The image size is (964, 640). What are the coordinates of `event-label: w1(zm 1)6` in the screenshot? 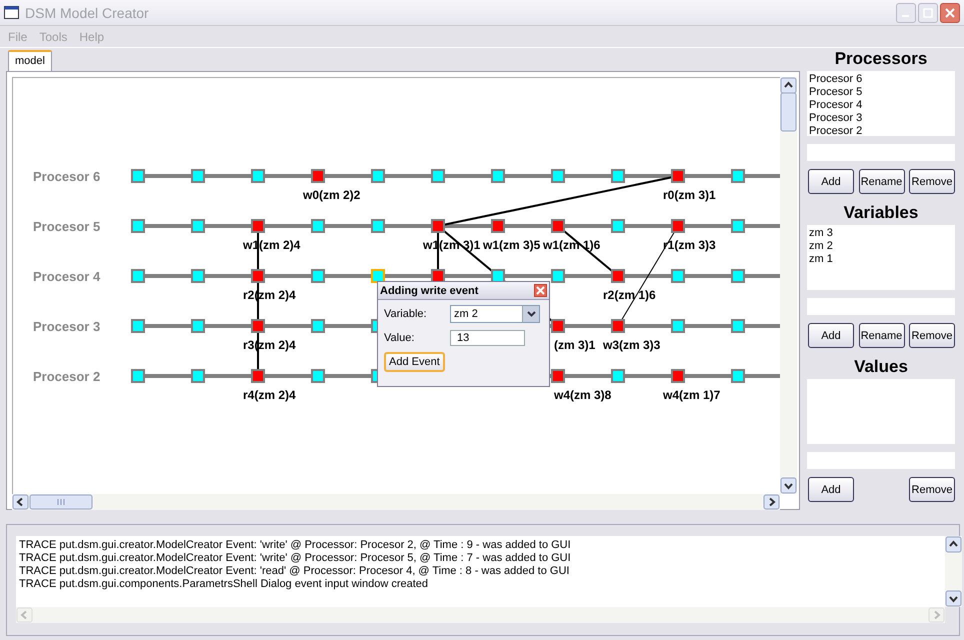 It's located at (571, 245).